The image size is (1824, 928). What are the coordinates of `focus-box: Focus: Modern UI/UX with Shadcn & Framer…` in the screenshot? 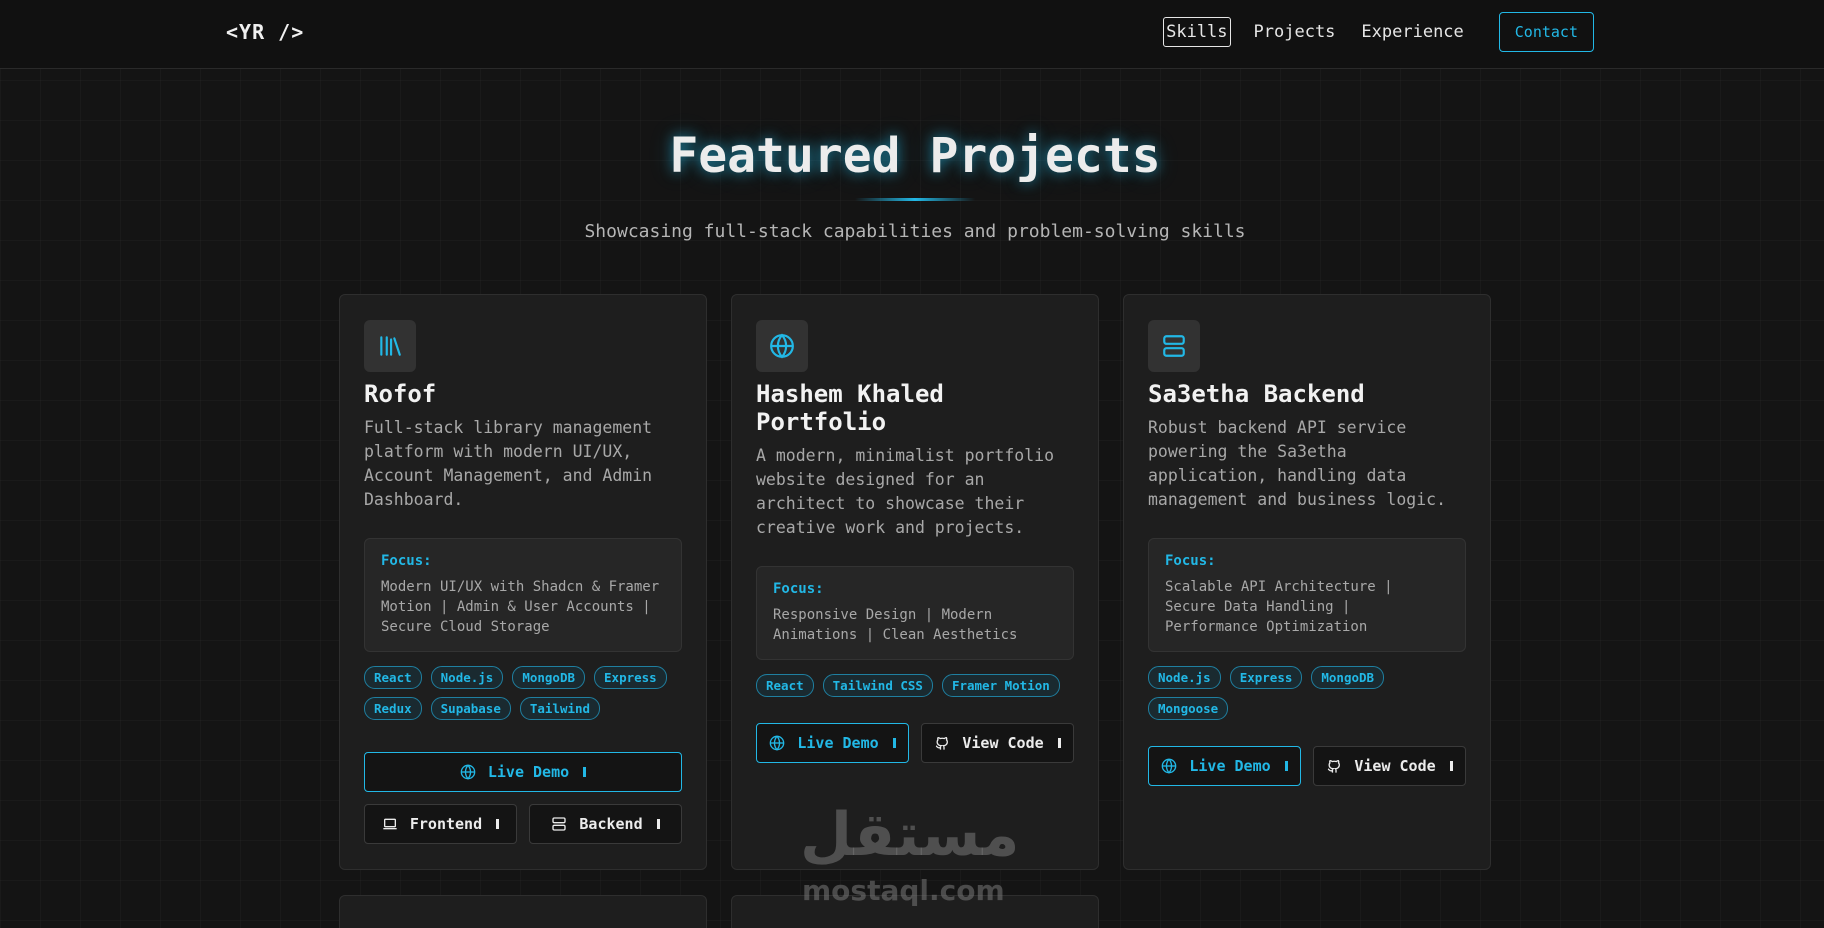 It's located at (523, 595).